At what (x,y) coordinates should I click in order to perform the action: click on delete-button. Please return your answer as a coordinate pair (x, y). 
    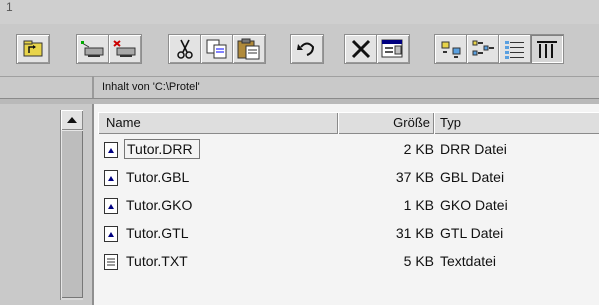
    Looking at the image, I should click on (361, 49).